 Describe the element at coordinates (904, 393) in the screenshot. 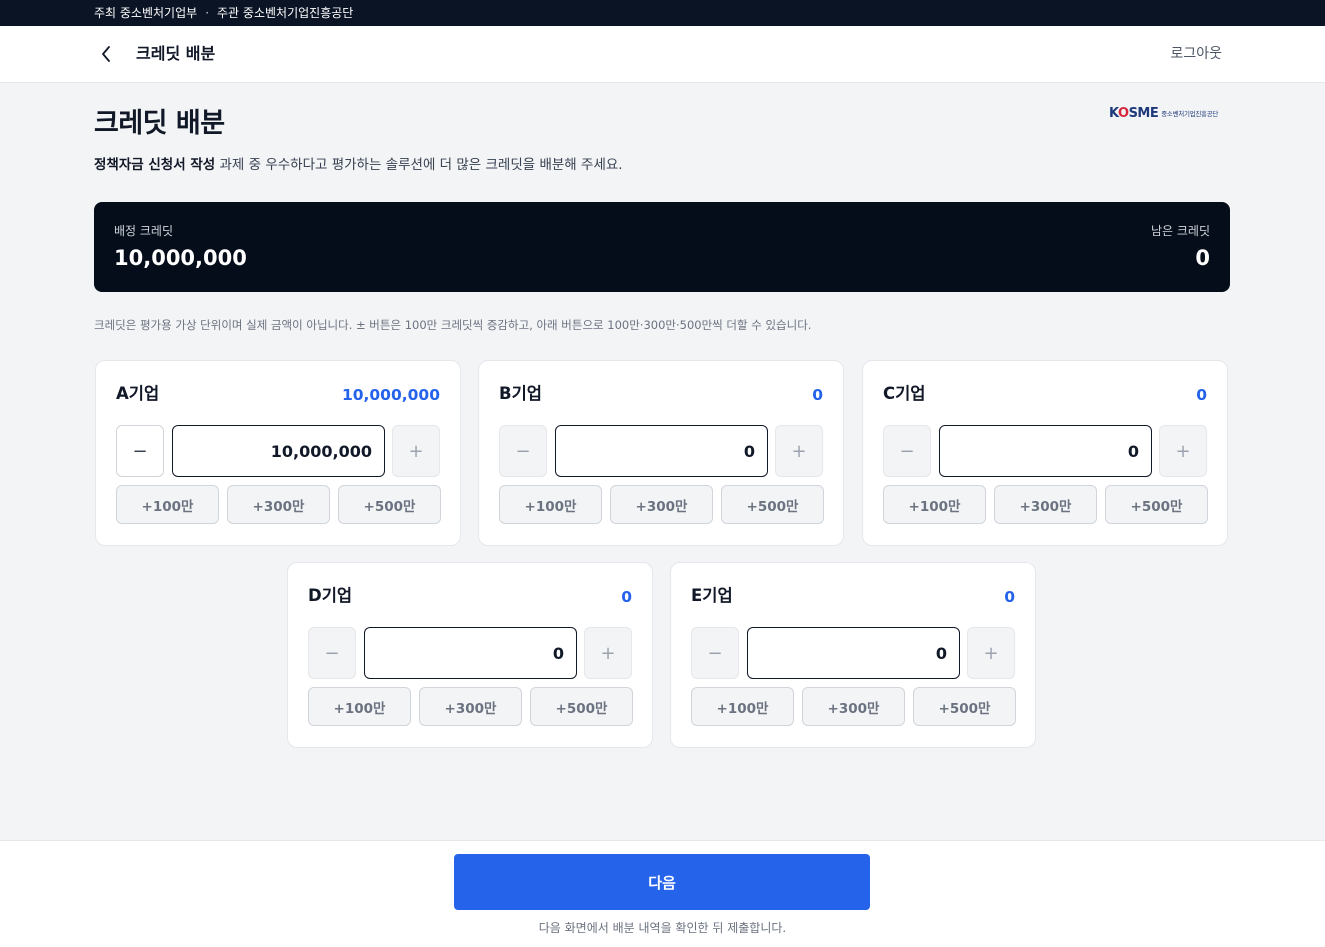

I see `company-name: C기업` at that location.